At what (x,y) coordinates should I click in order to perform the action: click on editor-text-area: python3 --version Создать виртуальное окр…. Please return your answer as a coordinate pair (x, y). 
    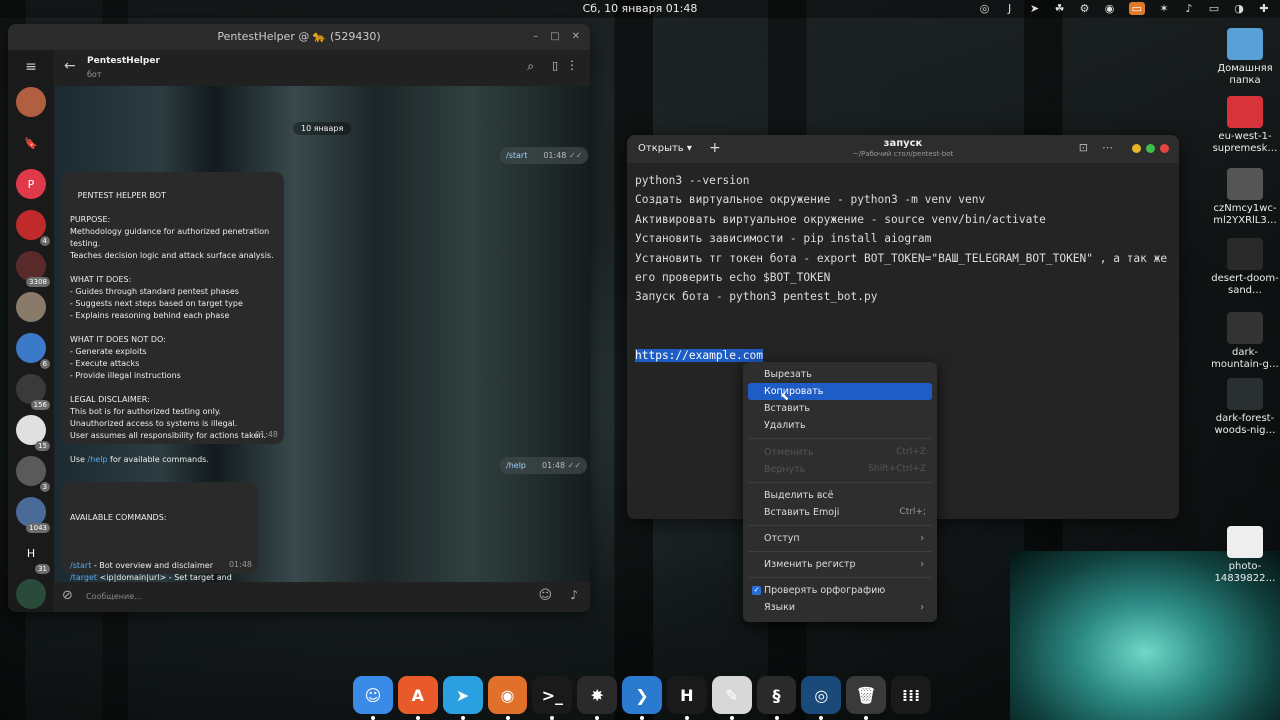
    Looking at the image, I should click on (903, 268).